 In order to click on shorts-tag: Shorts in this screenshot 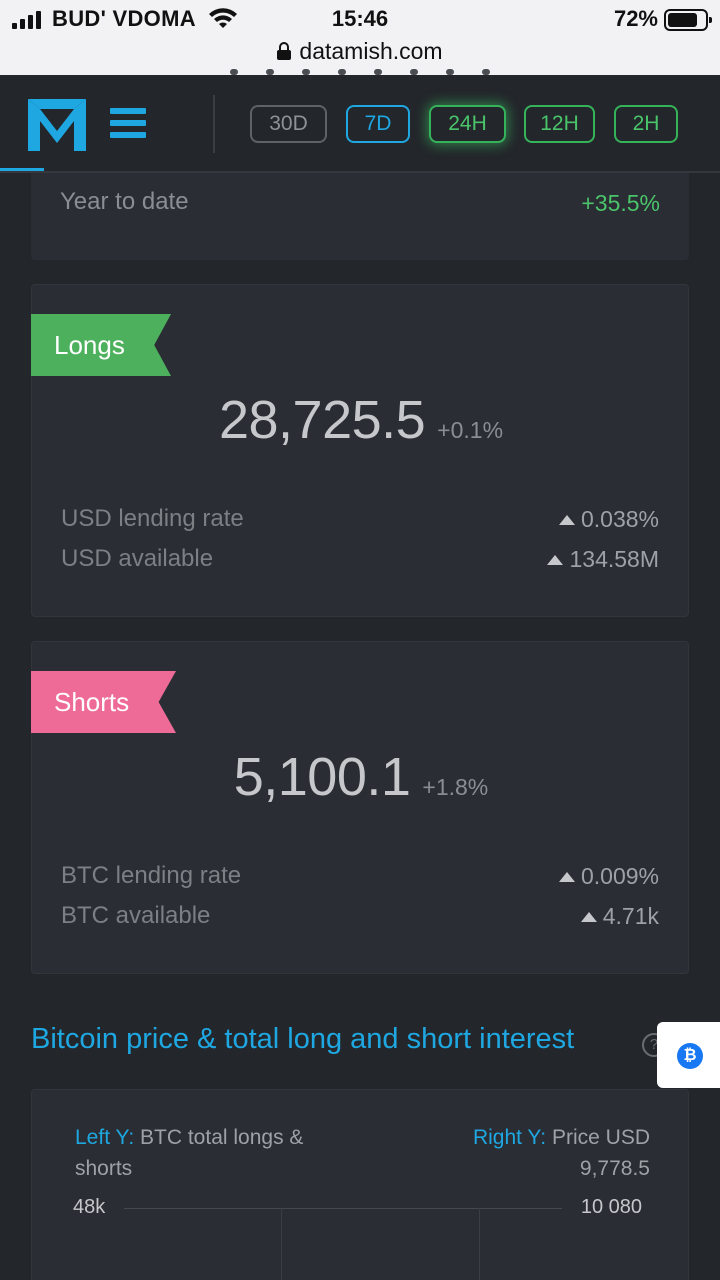, I will do `click(103, 702)`.